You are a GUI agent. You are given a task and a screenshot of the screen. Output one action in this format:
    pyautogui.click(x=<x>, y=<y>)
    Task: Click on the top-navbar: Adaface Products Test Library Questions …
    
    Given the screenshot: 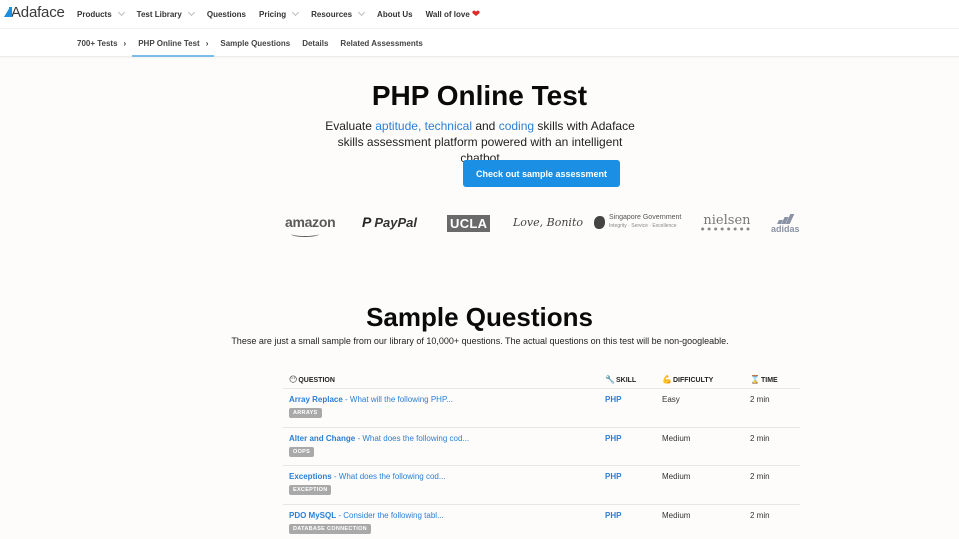 What is the action you would take?
    pyautogui.click(x=479, y=14)
    